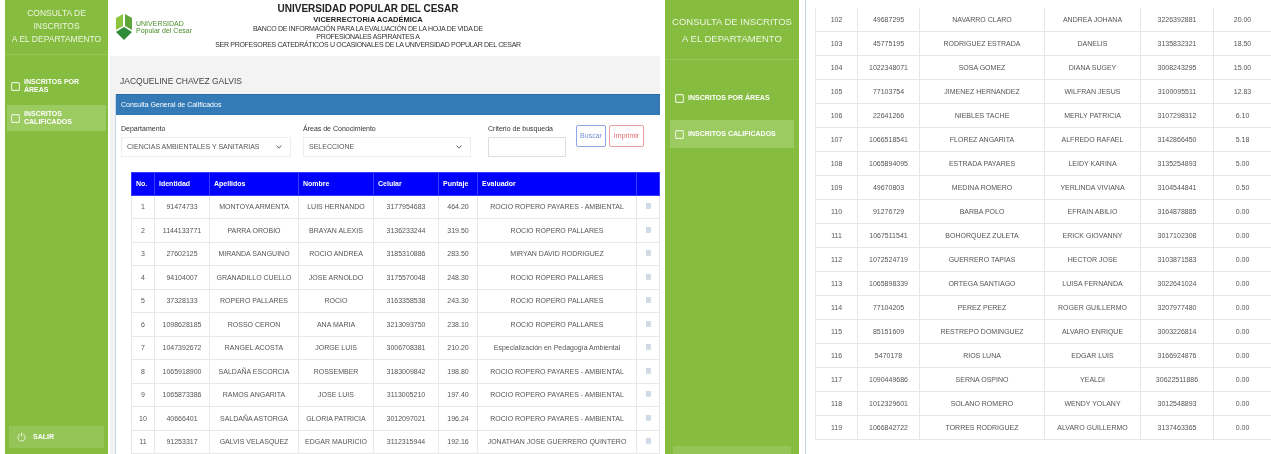 The width and height of the screenshot is (1271, 454). I want to click on header-title: UNIVERSIDAD POPULAR DEL CESAR, so click(368, 8).